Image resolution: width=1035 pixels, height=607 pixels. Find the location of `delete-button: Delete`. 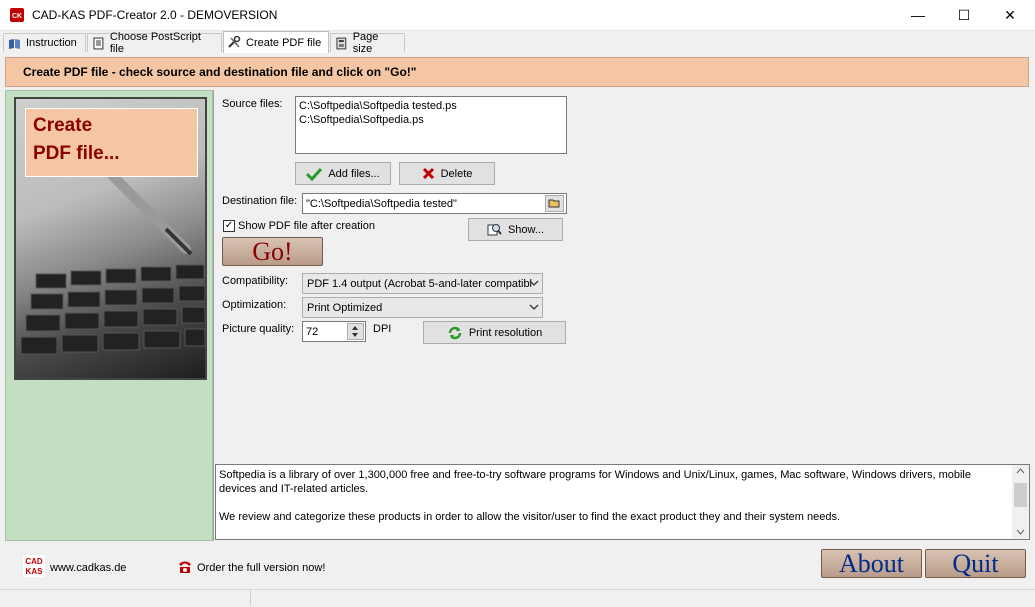

delete-button: Delete is located at coordinates (447, 173).